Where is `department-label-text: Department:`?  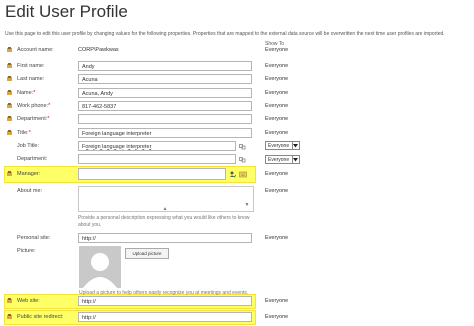 department-label-text: Department: is located at coordinates (32, 119).